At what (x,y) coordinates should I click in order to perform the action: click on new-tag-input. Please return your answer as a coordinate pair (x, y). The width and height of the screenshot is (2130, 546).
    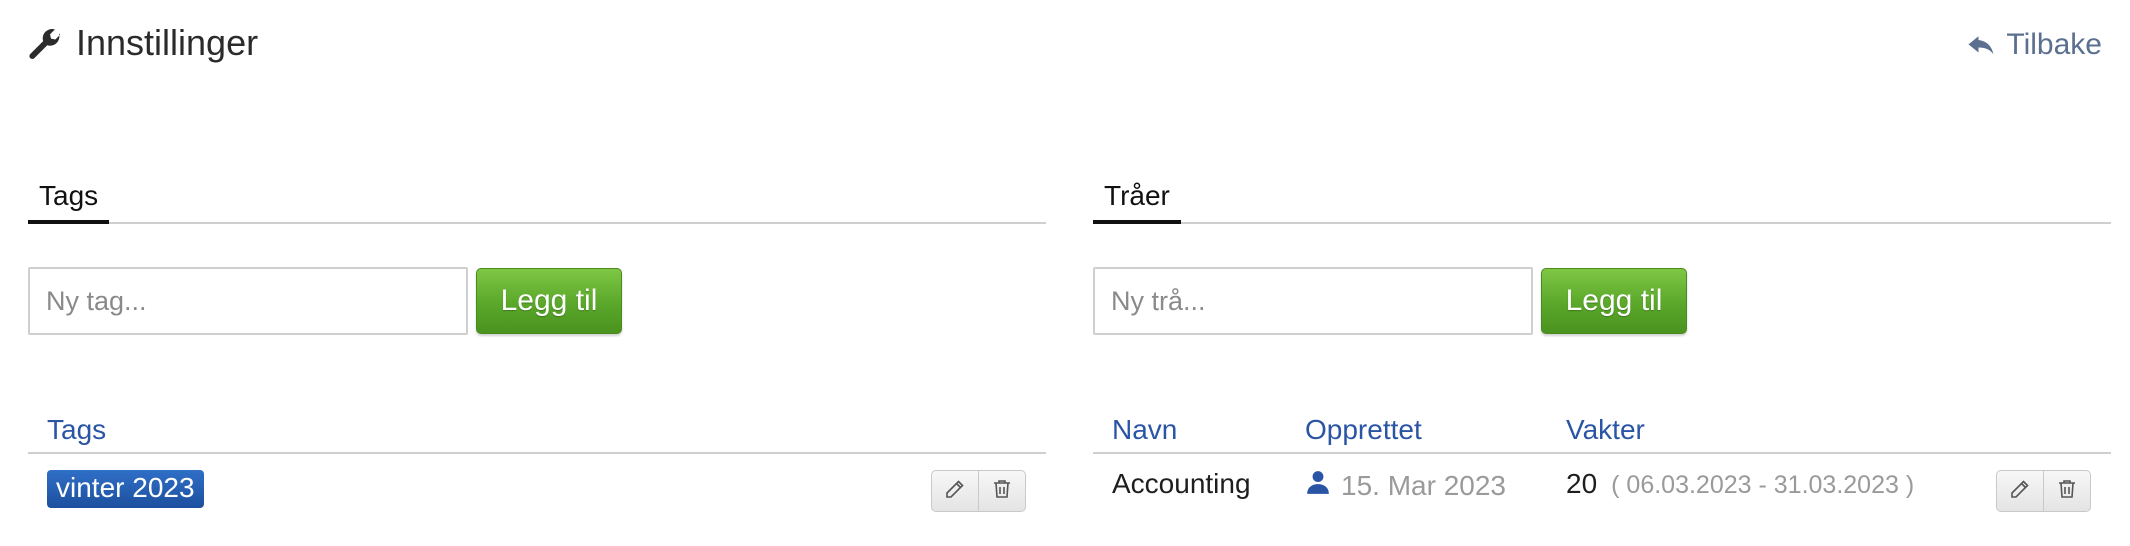
    Looking at the image, I should click on (248, 301).